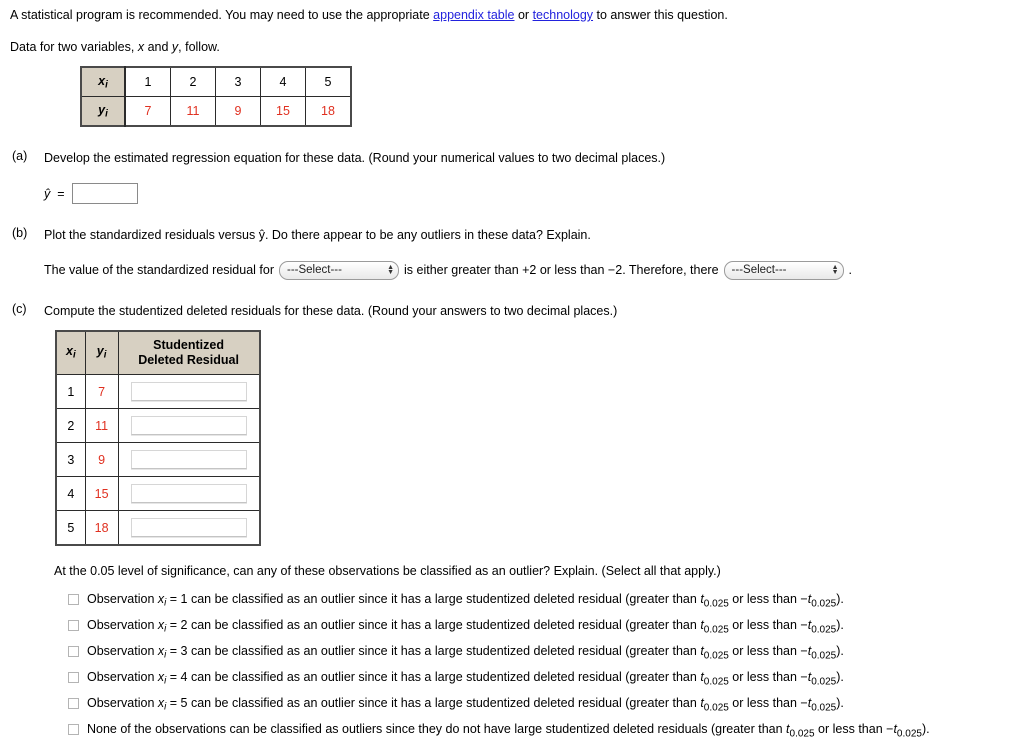 This screenshot has width=1024, height=750. I want to click on y-cell: 9, so click(238, 111).